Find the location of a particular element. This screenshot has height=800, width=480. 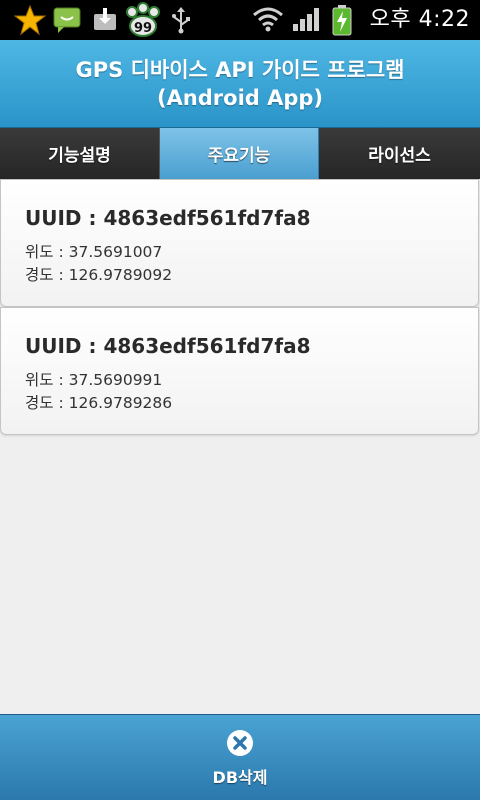

tab-license: 라이선스 is located at coordinates (399, 153).